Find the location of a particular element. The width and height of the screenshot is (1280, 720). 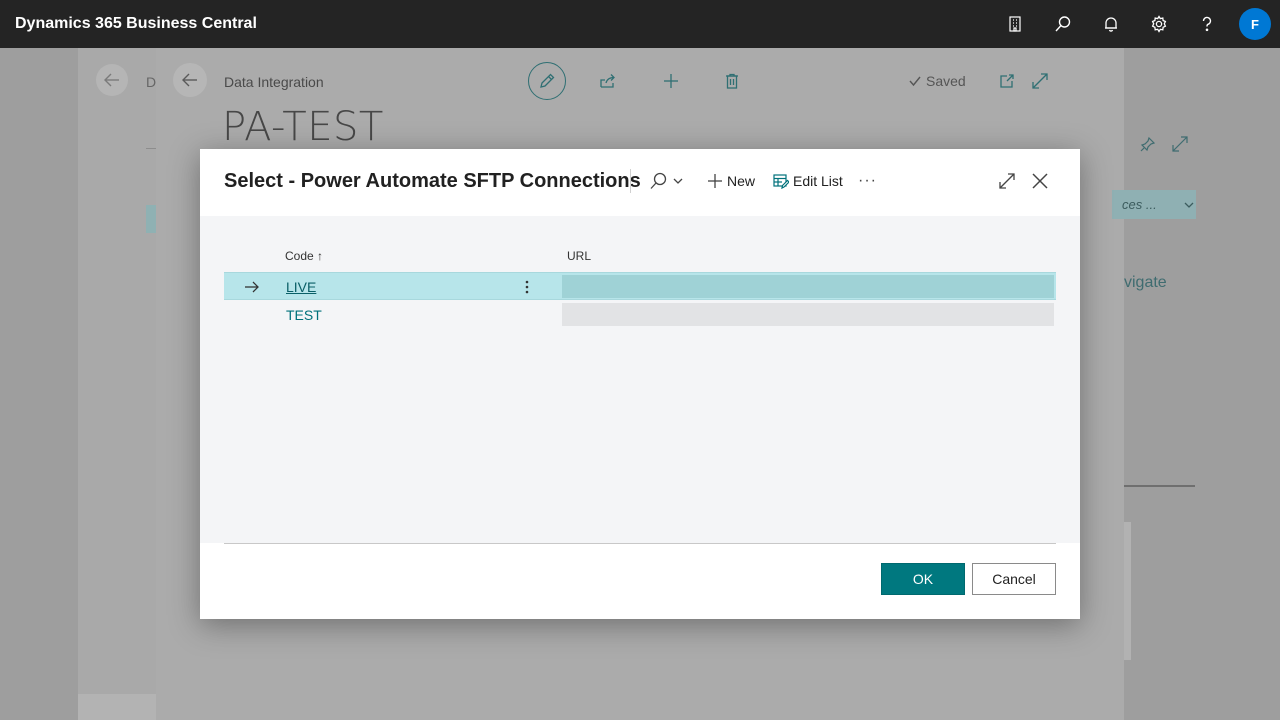

search-button is located at coordinates (666, 181).